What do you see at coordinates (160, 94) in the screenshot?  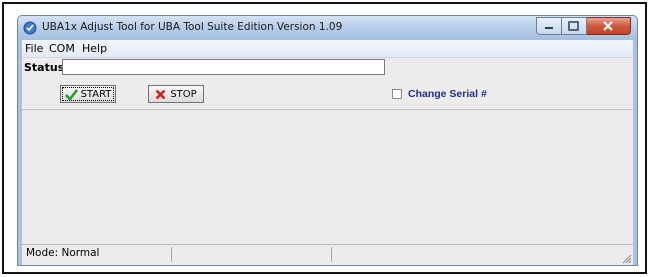 I see `red-x-icon` at bounding box center [160, 94].